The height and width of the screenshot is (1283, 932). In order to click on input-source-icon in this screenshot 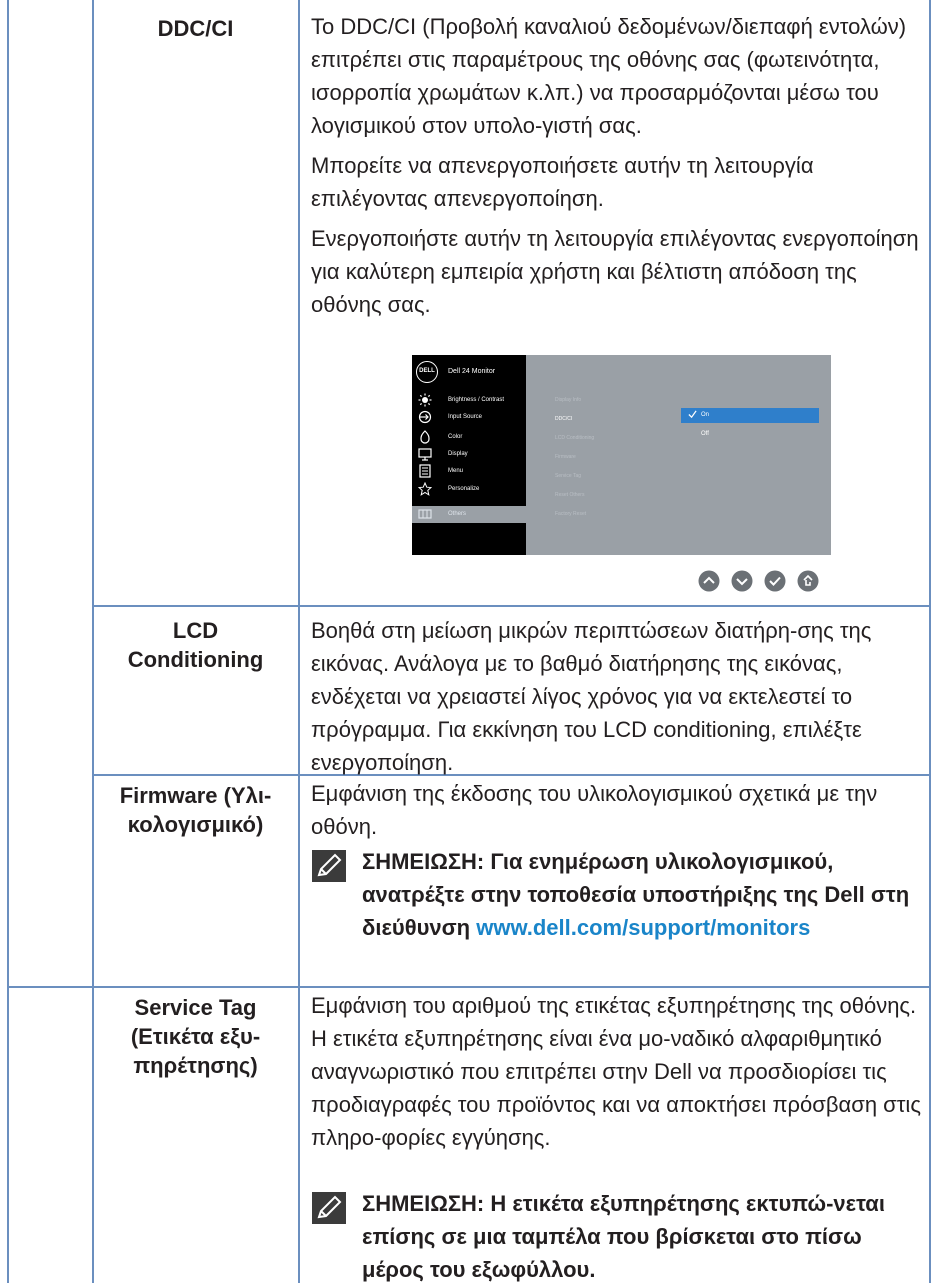, I will do `click(425, 417)`.